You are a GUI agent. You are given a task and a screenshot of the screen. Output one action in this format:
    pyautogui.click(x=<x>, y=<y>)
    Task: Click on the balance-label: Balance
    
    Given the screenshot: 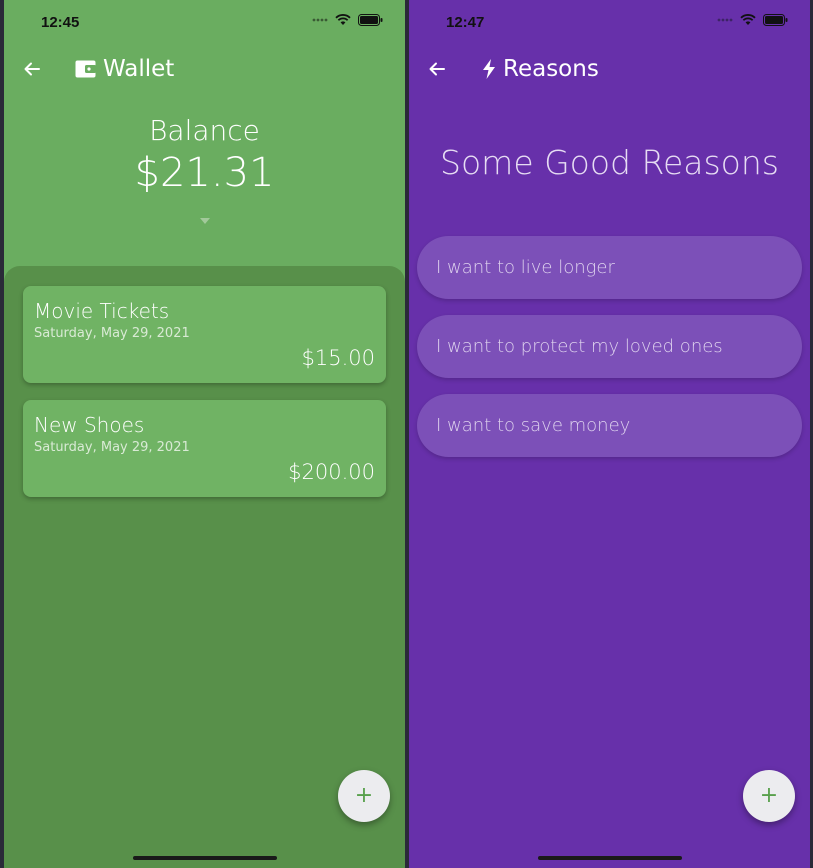 What is the action you would take?
    pyautogui.click(x=204, y=130)
    